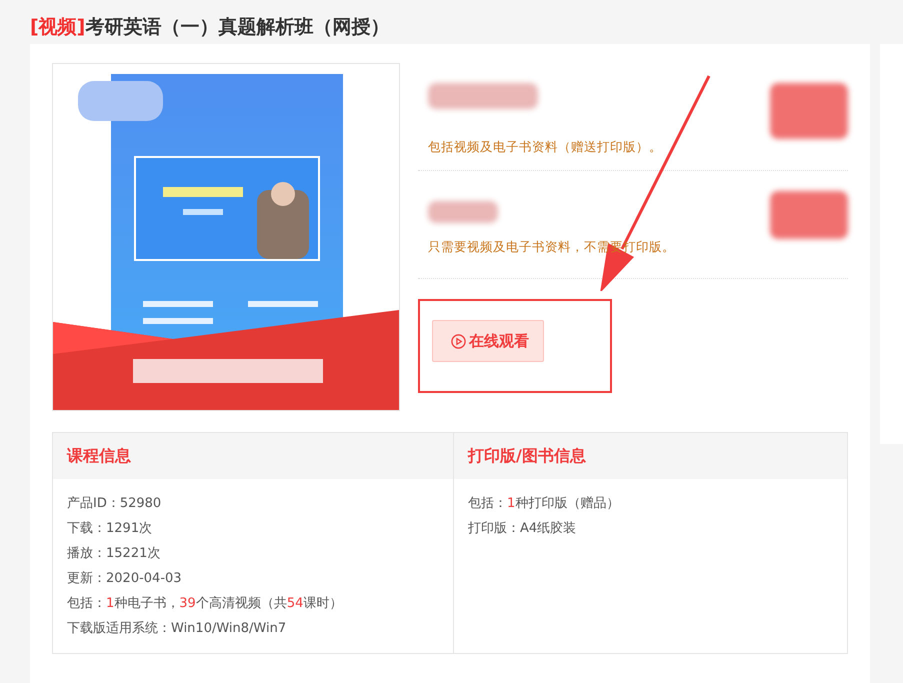  Describe the element at coordinates (114, 554) in the screenshot. I see `info-line: 播放：15221次` at that location.